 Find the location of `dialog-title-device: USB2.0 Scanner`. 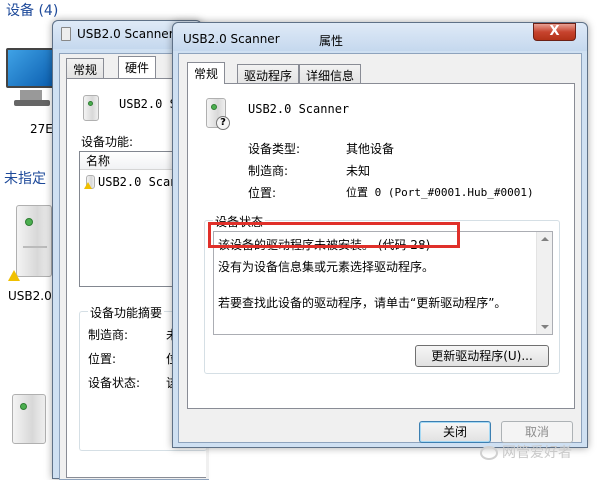

dialog-title-device: USB2.0 Scanner is located at coordinates (231, 39).